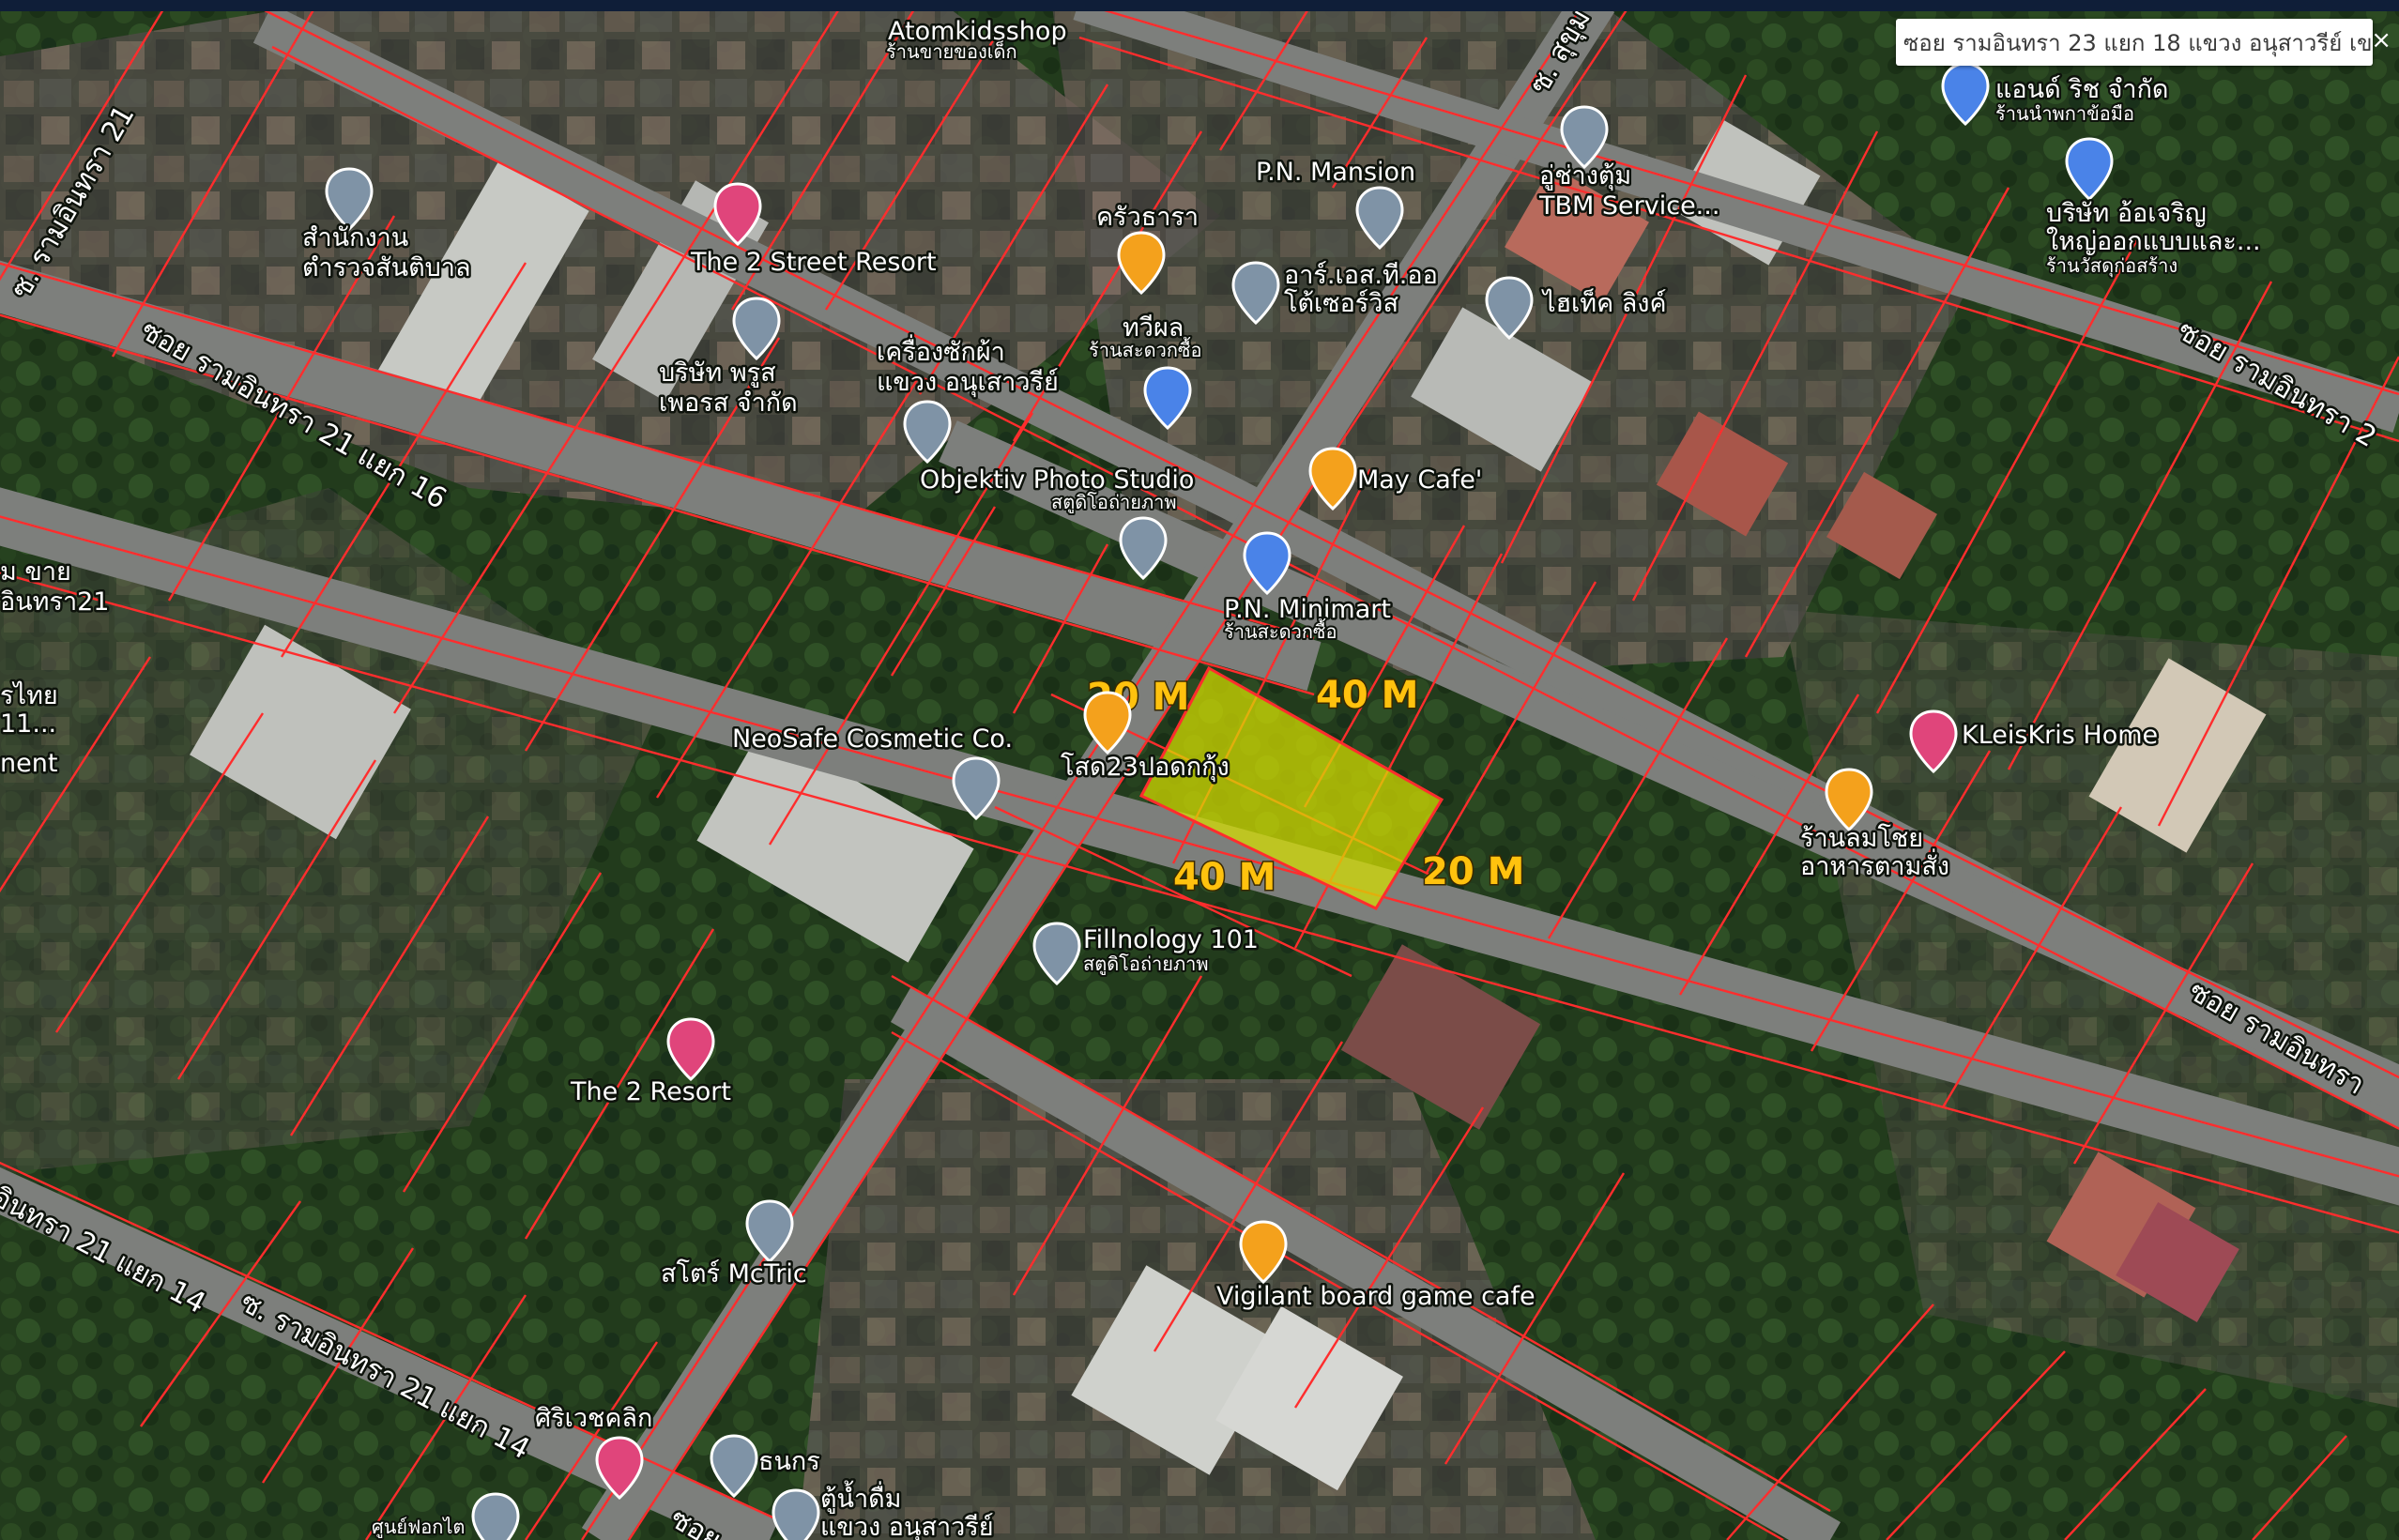  I want to click on poi-thanakorn: ธนกร, so click(789, 1461).